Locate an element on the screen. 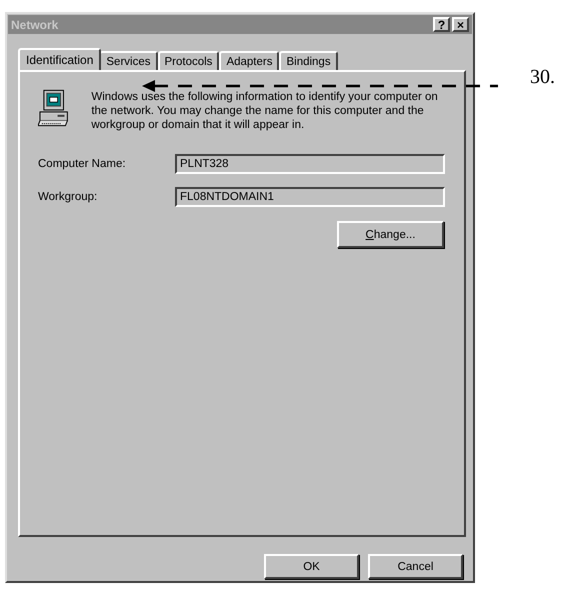 The image size is (566, 590). input-field: PLNT328 is located at coordinates (310, 164).